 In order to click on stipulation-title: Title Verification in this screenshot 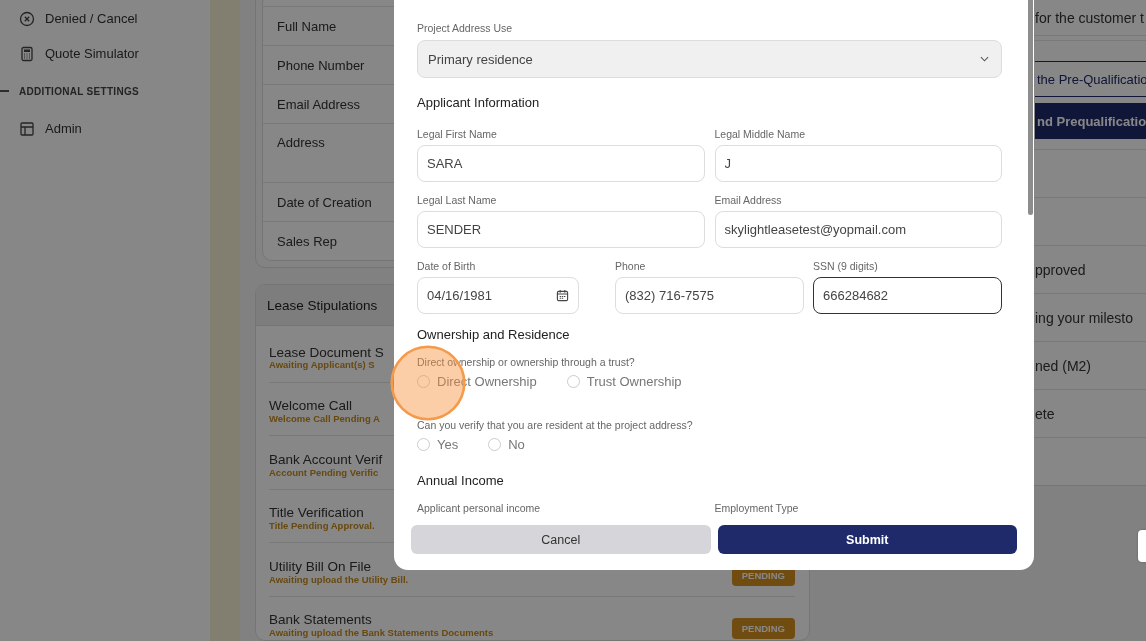, I will do `click(317, 514)`.